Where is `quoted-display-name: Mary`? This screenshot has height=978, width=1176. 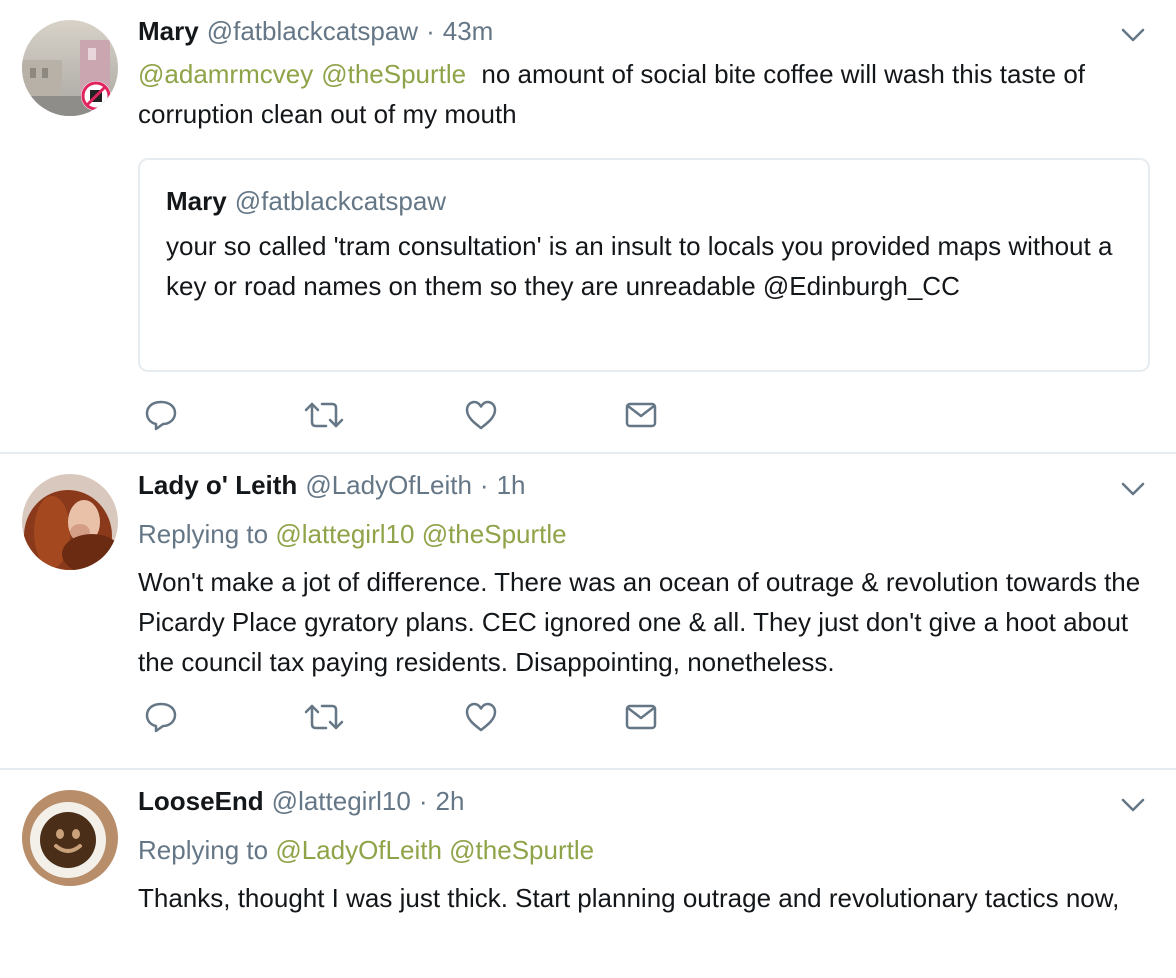
quoted-display-name: Mary is located at coordinates (196, 201).